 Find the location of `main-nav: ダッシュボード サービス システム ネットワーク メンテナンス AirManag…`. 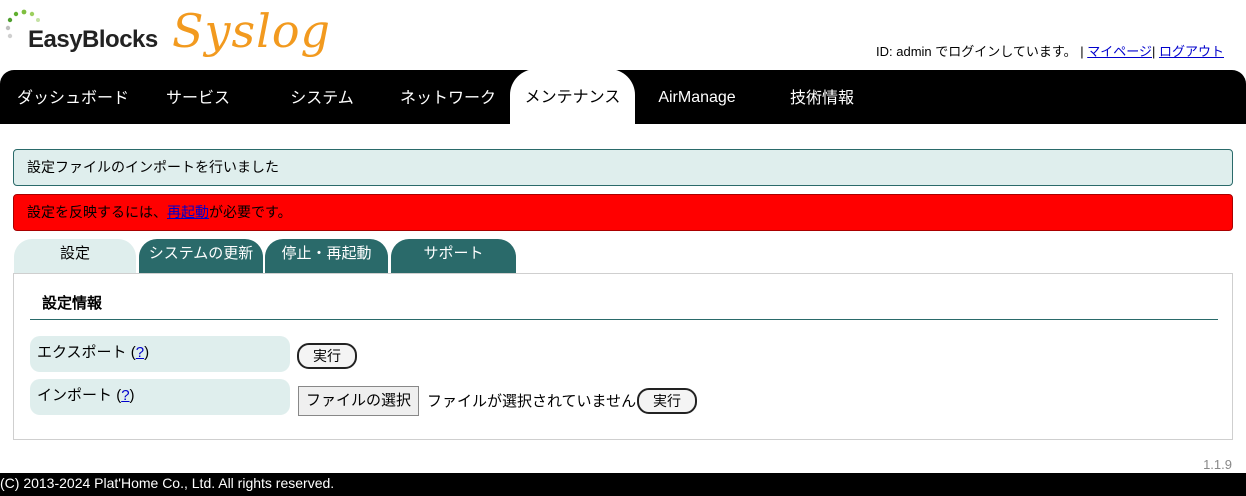

main-nav: ダッシュボード サービス システム ネットワーク メンテナンス AirManag… is located at coordinates (623, 96).